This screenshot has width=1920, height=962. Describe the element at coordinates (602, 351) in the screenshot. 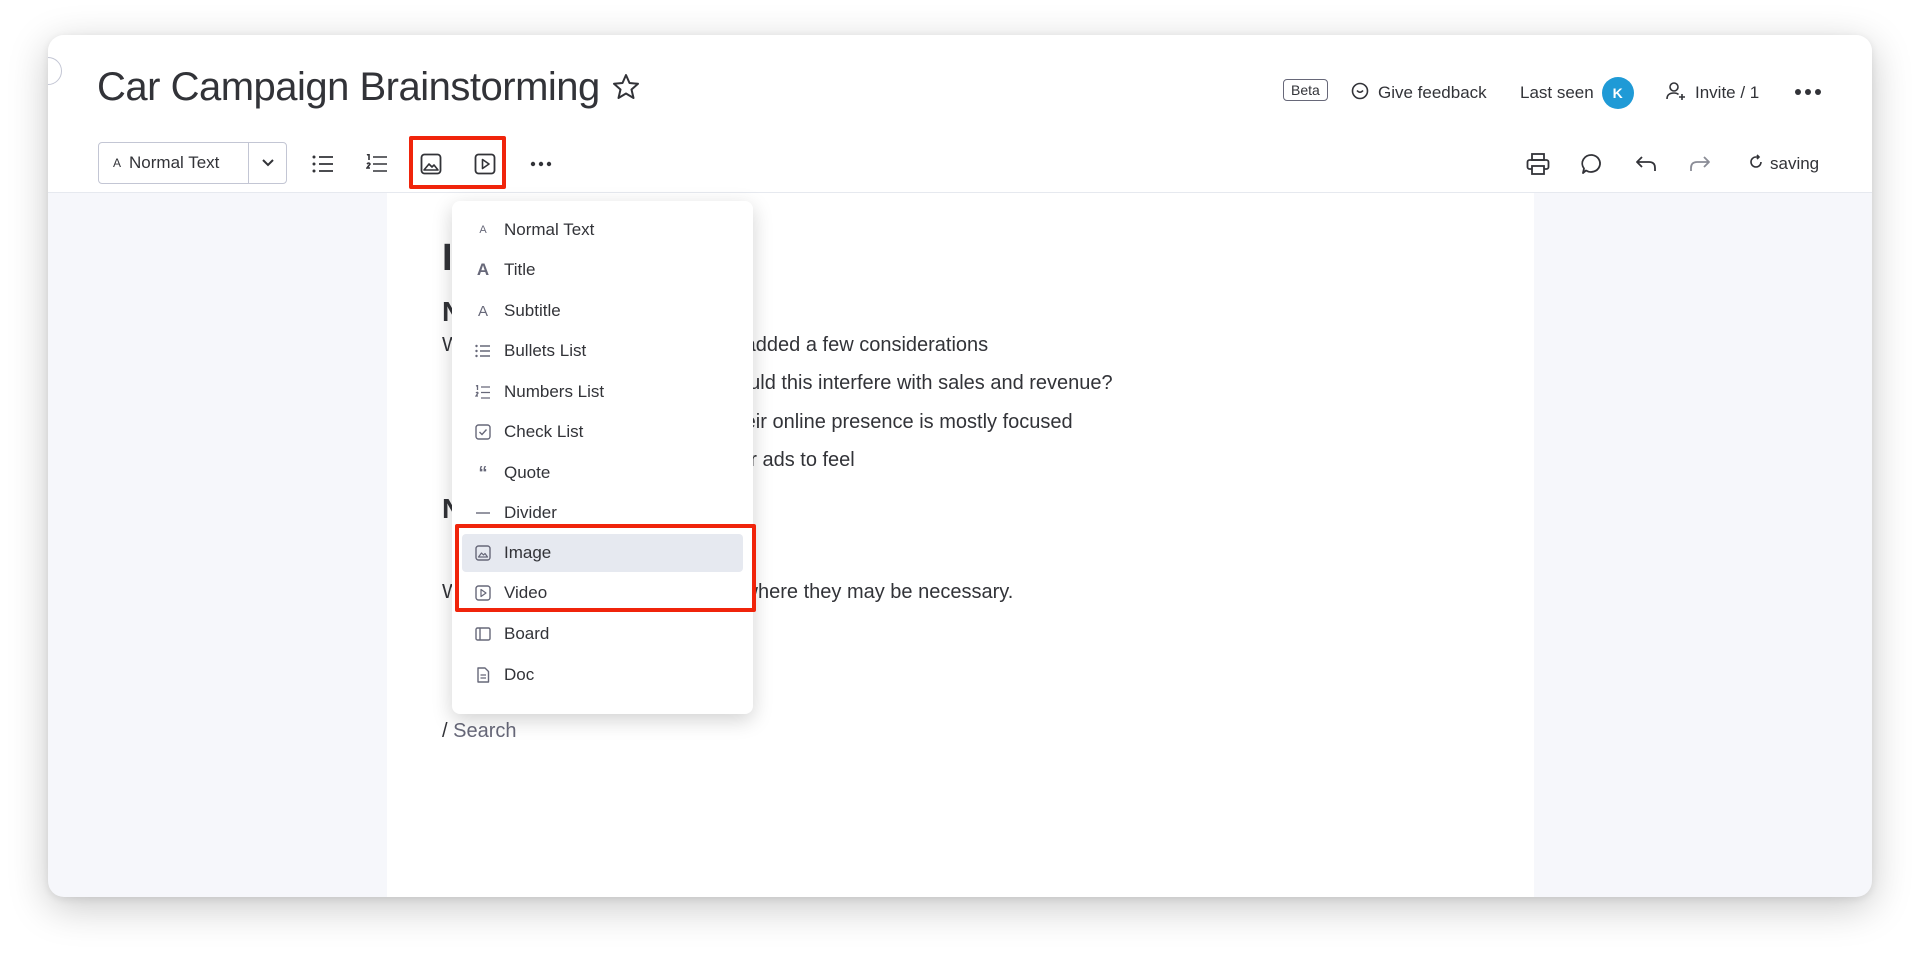

I see `menu-item-bullets-list: Bullets List` at that location.